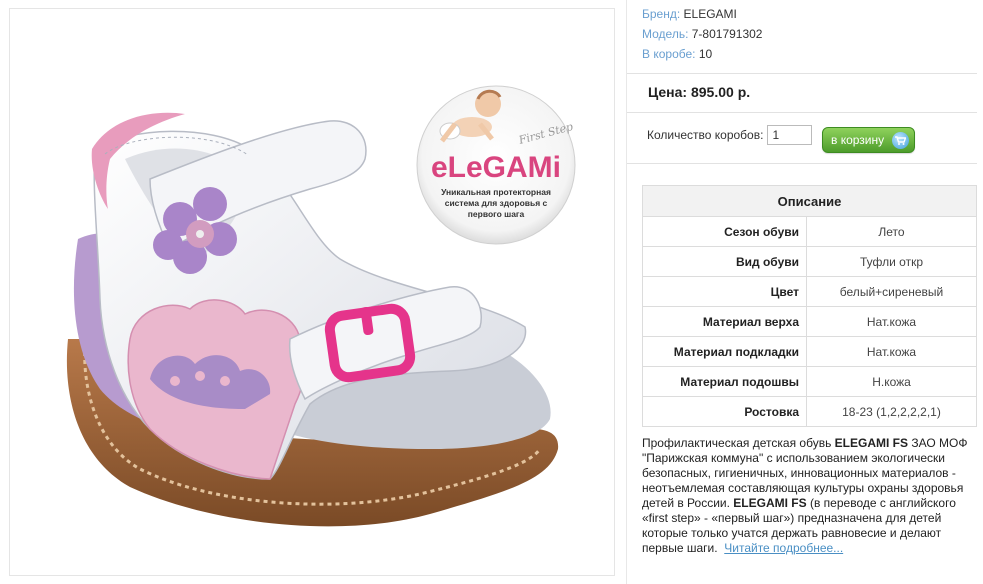  I want to click on box-value: 10, so click(705, 54).